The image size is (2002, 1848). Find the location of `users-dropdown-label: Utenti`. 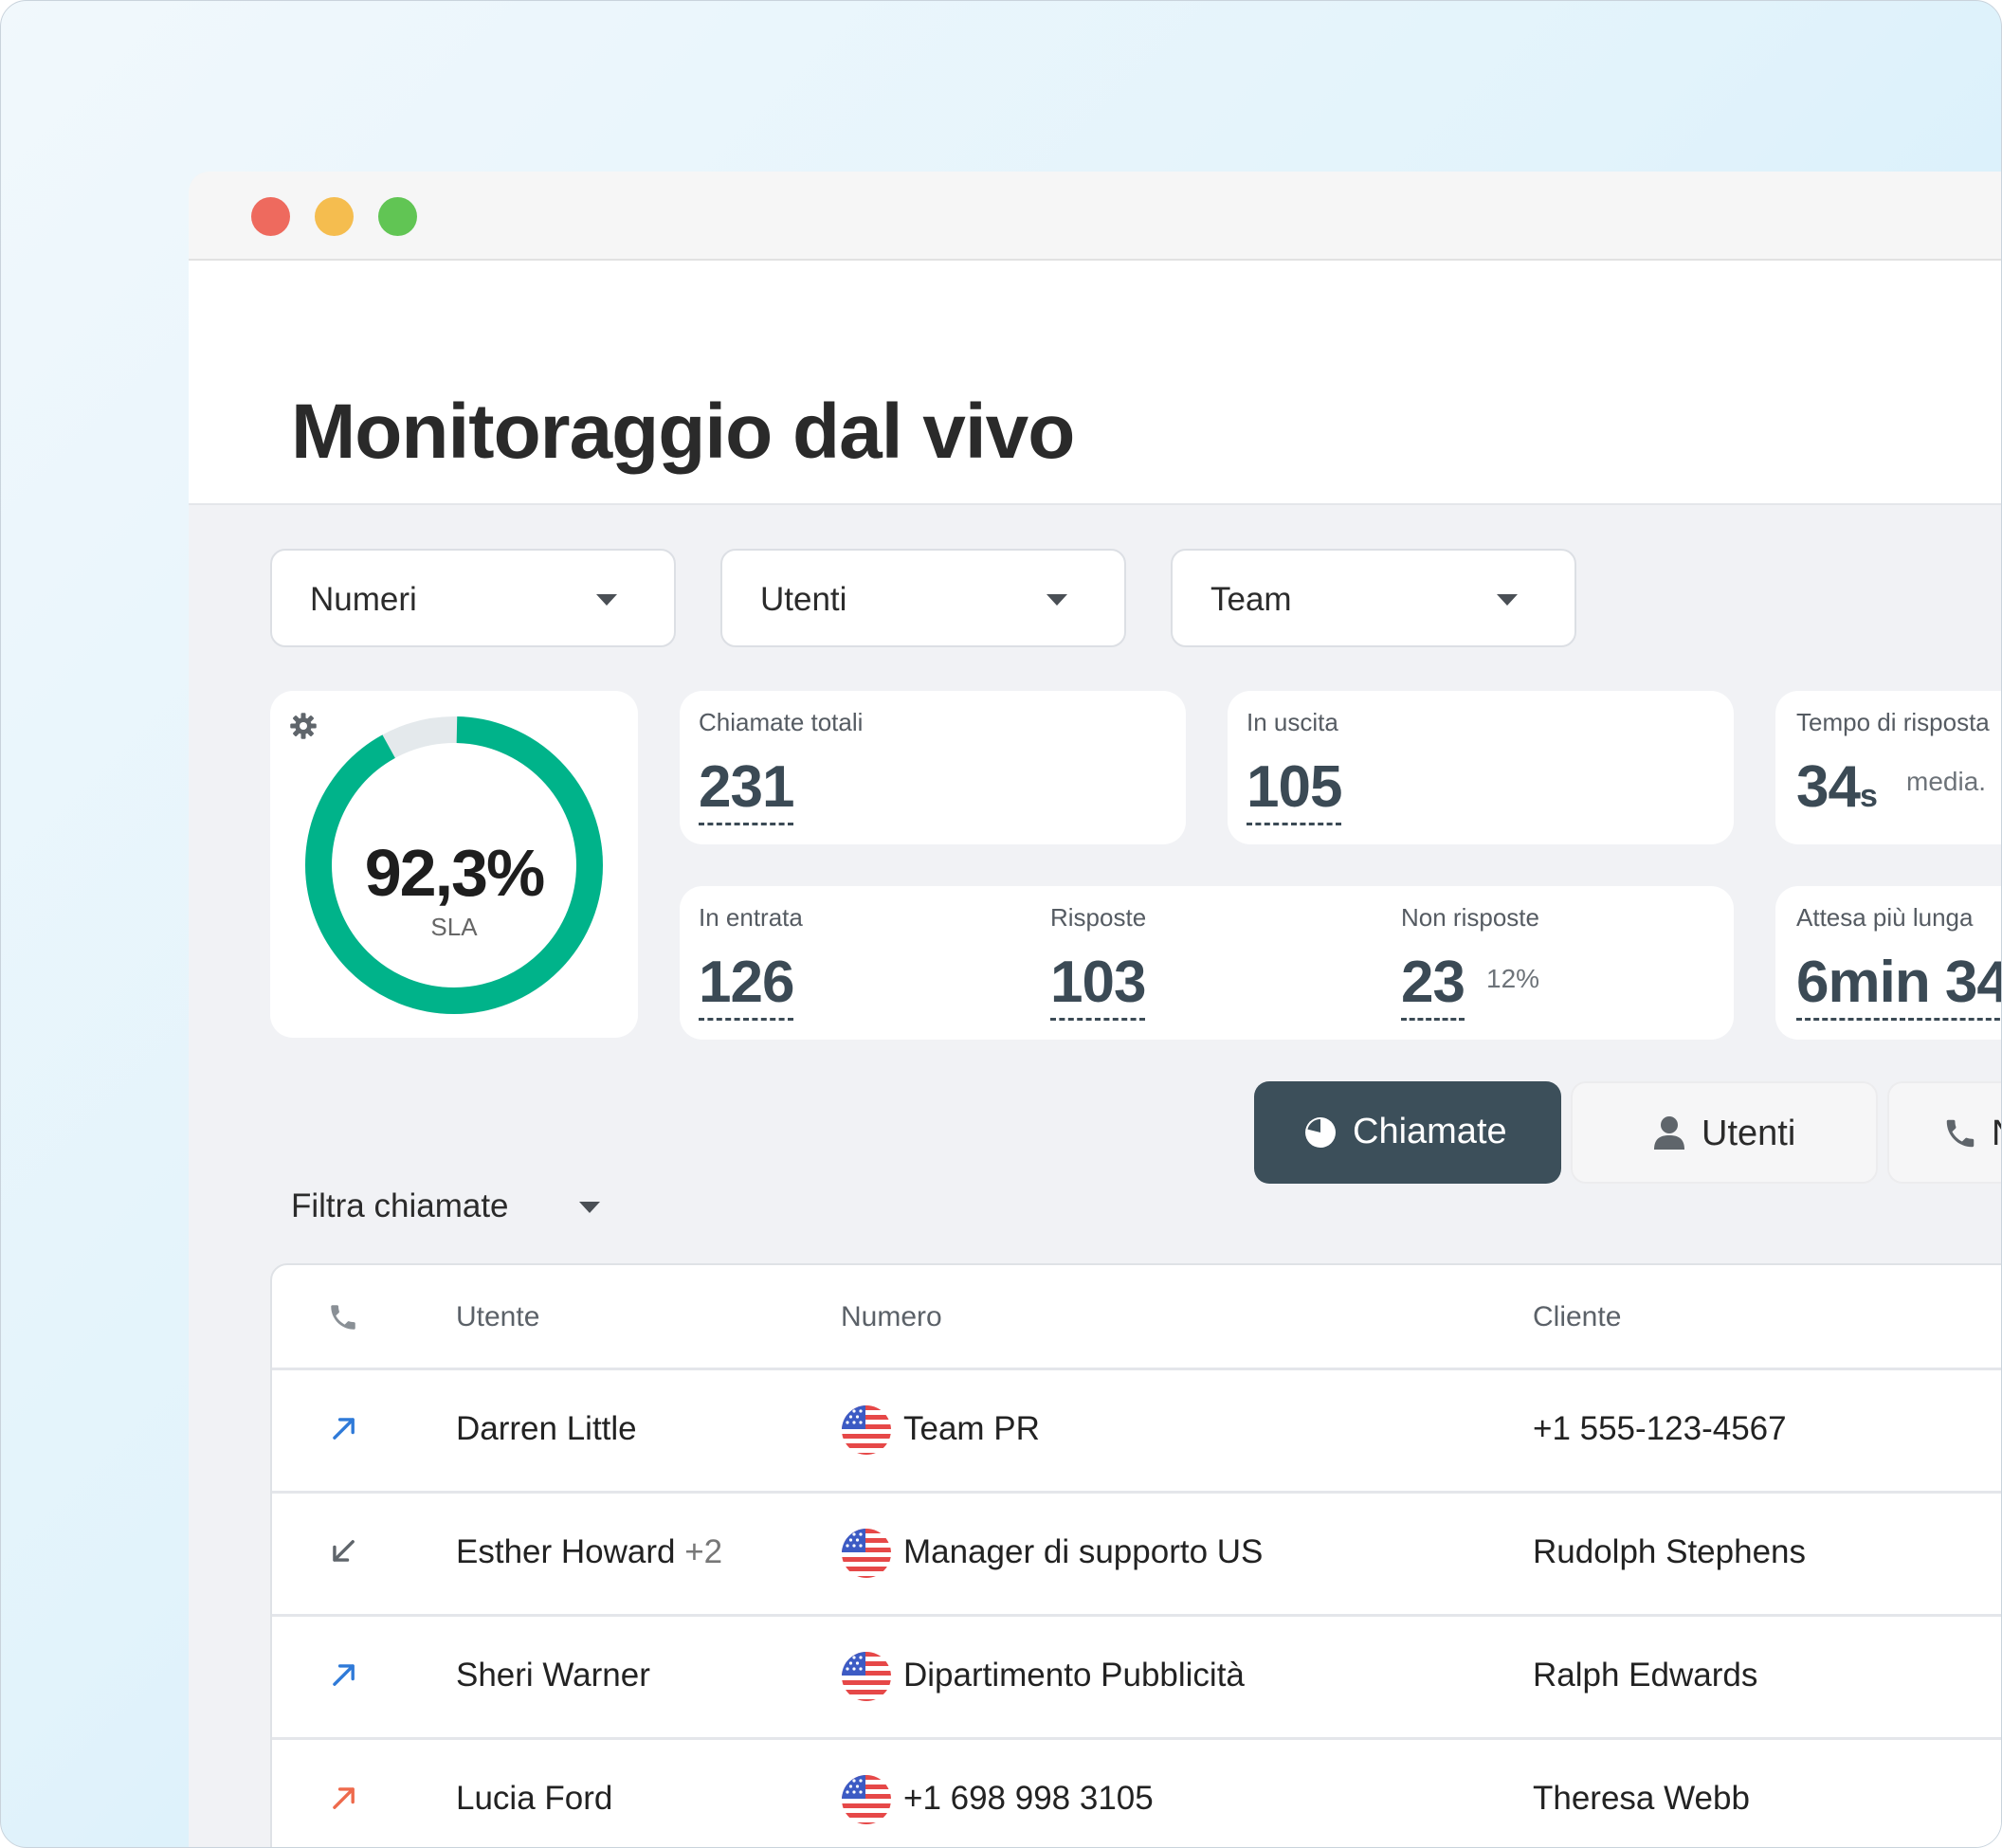

users-dropdown-label: Utenti is located at coordinates (803, 600).